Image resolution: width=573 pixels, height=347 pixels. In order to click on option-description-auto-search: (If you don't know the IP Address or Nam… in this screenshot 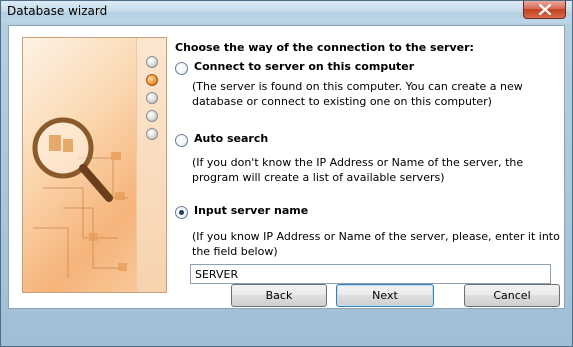, I will do `click(358, 170)`.